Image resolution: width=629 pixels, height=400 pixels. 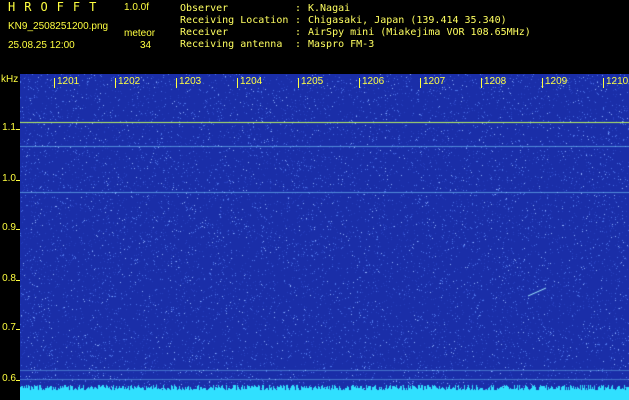 What do you see at coordinates (129, 81) in the screenshot?
I see `time-tick-label: 1202` at bounding box center [129, 81].